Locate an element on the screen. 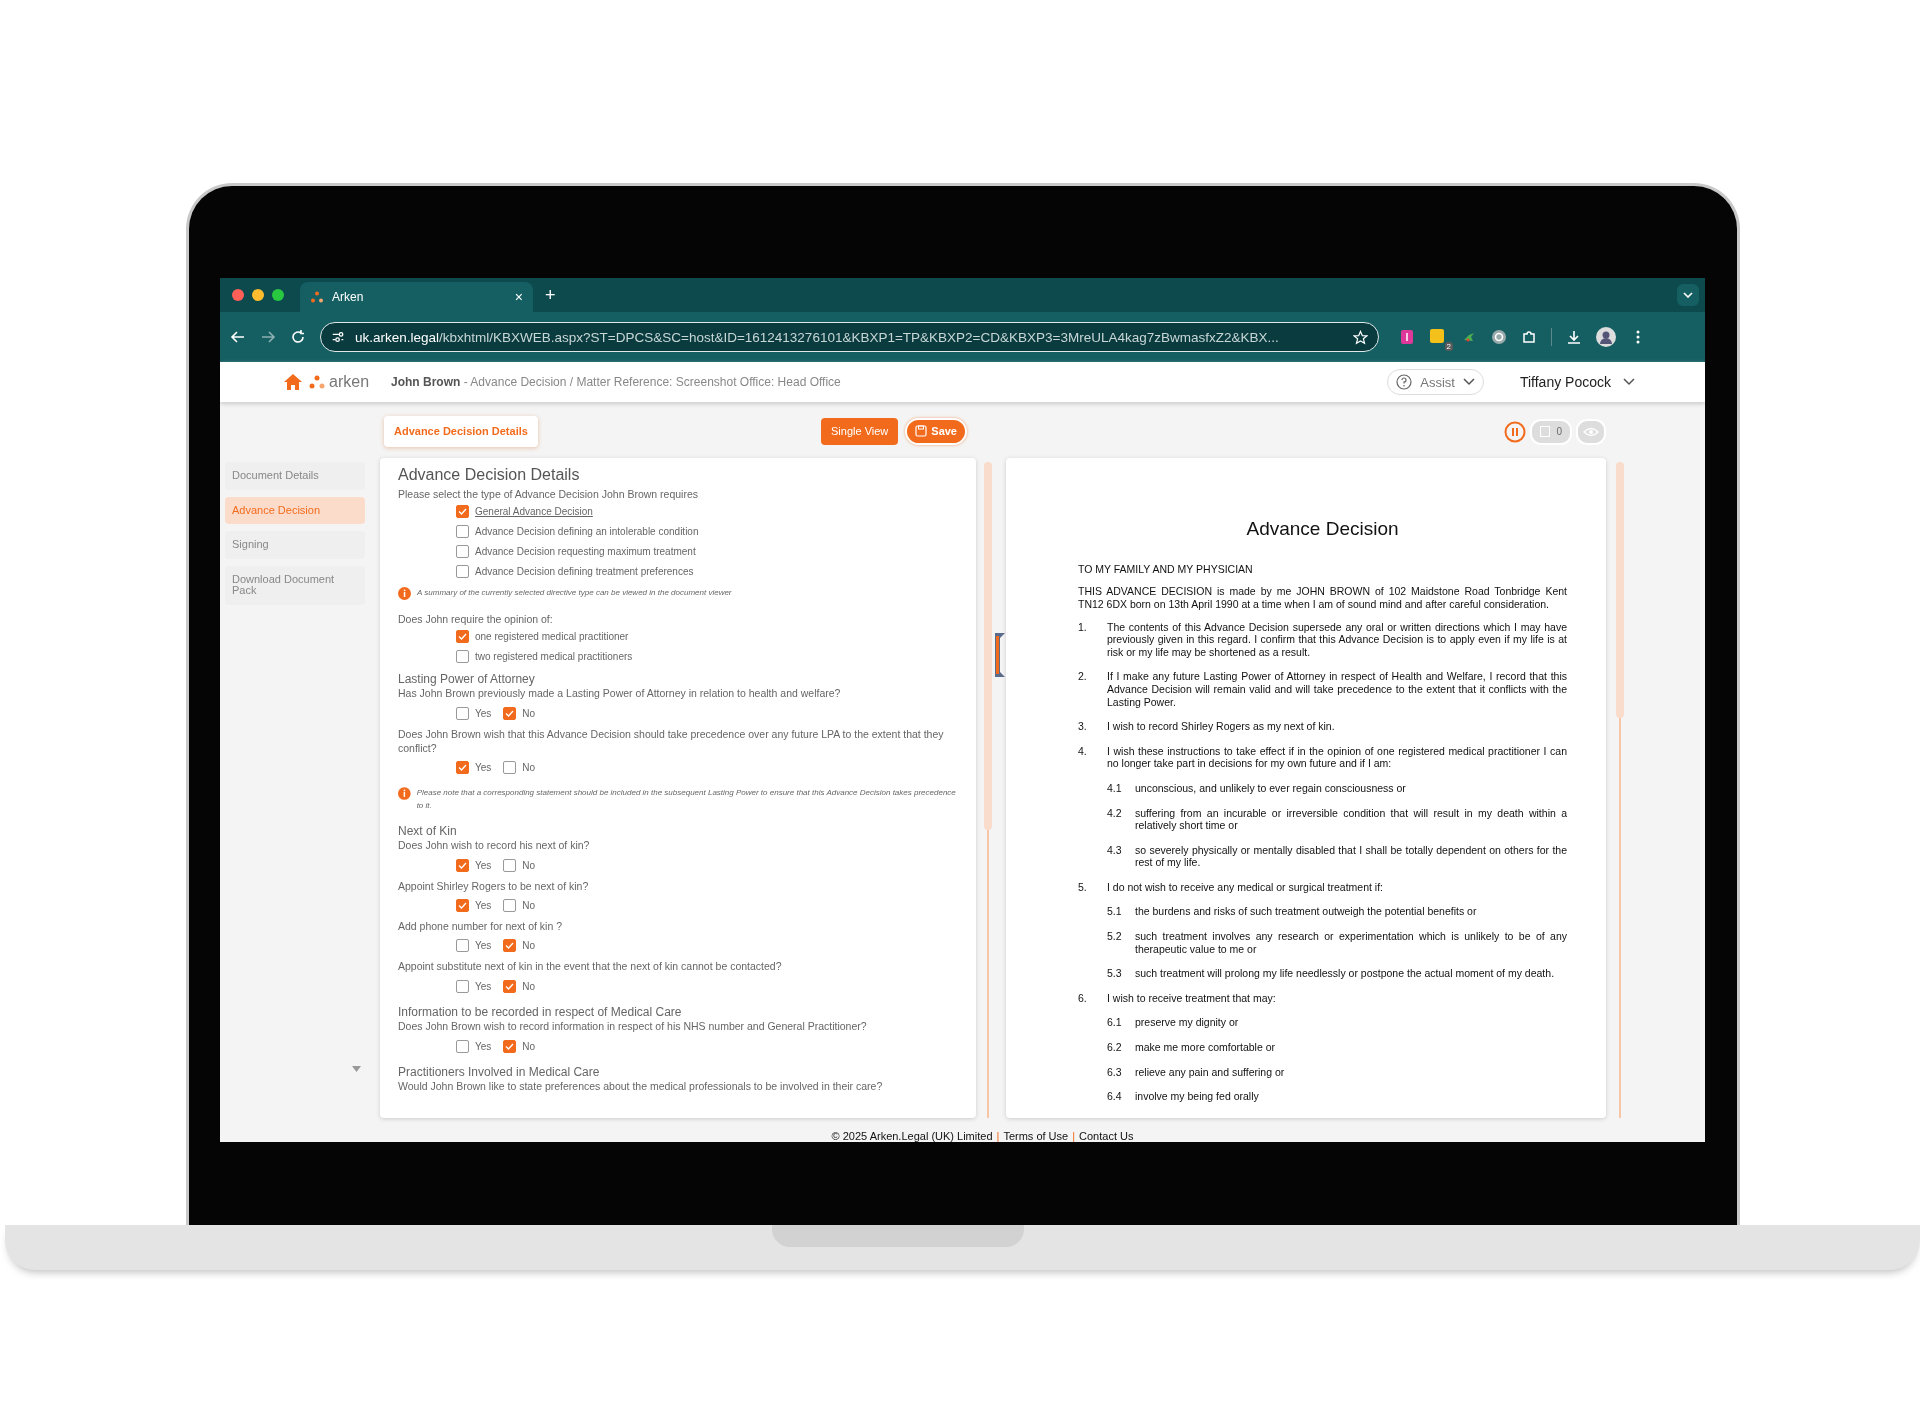 The width and height of the screenshot is (1920, 1422). clause-number: 4.1 is located at coordinates (1115, 788).